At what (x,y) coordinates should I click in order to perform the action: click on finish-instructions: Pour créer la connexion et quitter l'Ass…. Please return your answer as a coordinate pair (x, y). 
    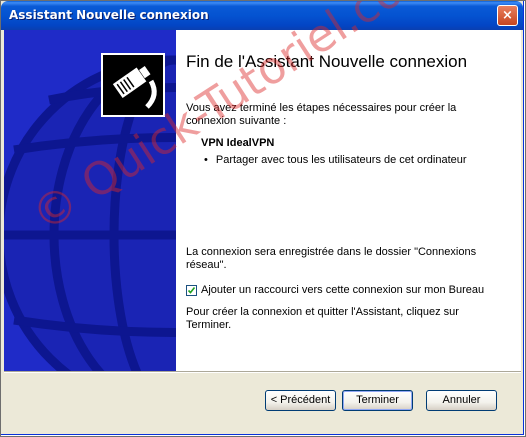
    Looking at the image, I should click on (322, 318).